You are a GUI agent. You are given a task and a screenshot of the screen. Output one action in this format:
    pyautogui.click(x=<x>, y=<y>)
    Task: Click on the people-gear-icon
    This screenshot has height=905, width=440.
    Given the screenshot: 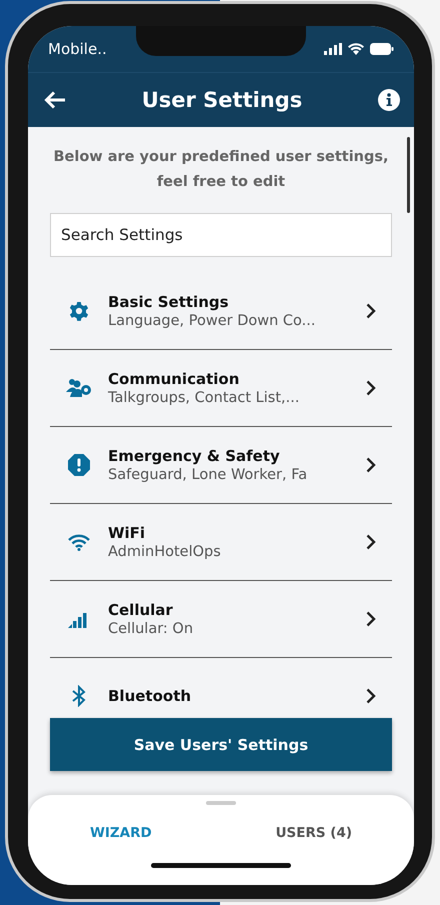 What is the action you would take?
    pyautogui.click(x=79, y=388)
    